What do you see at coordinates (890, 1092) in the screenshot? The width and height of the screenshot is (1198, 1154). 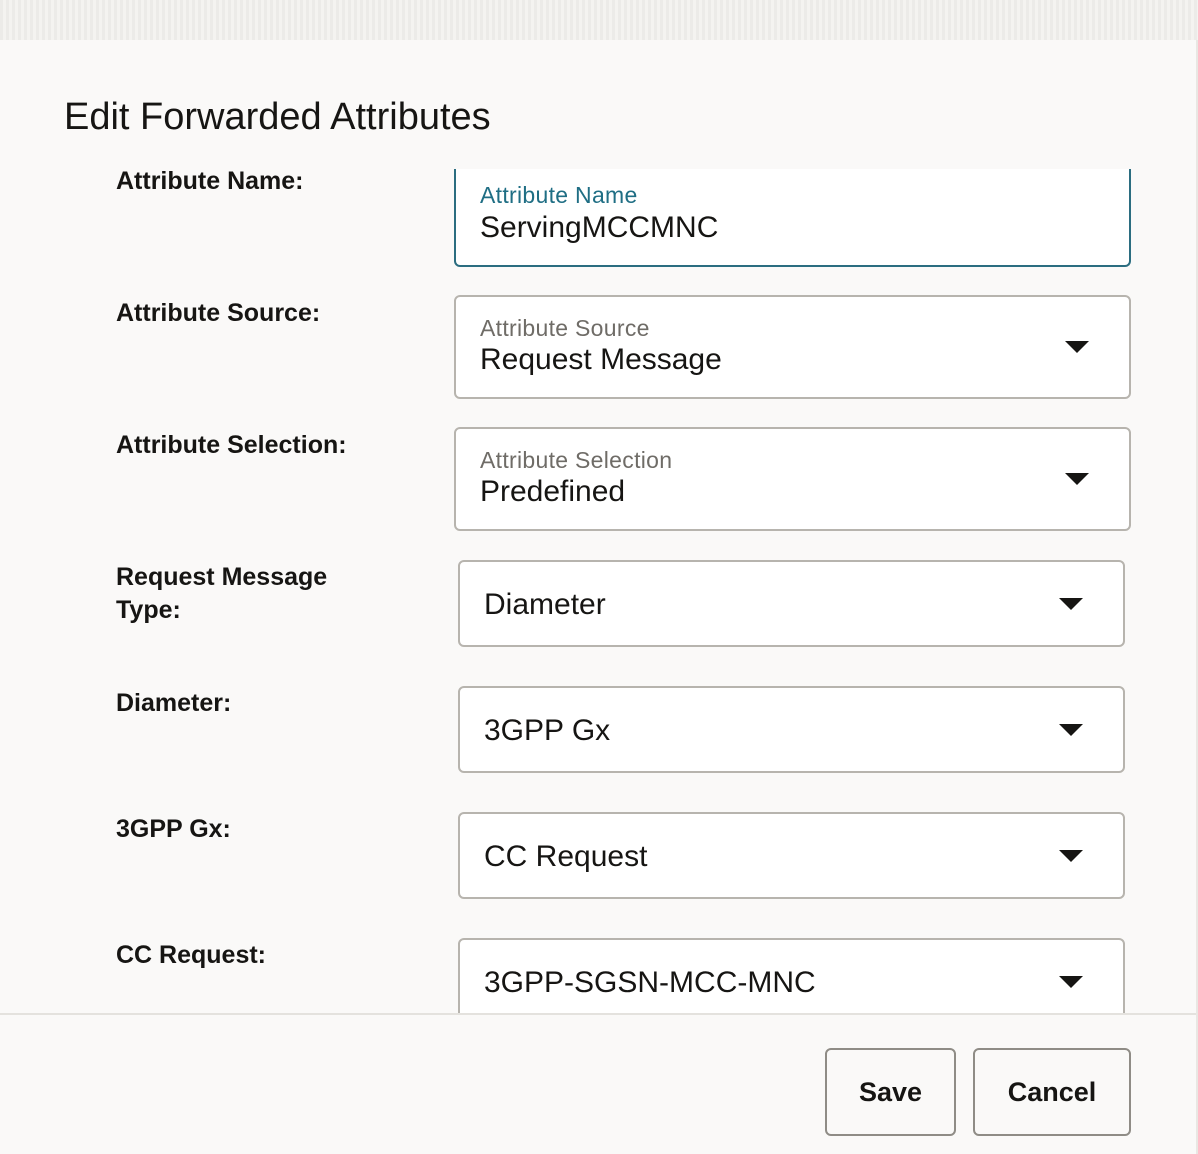 I see `save-button: Save` at bounding box center [890, 1092].